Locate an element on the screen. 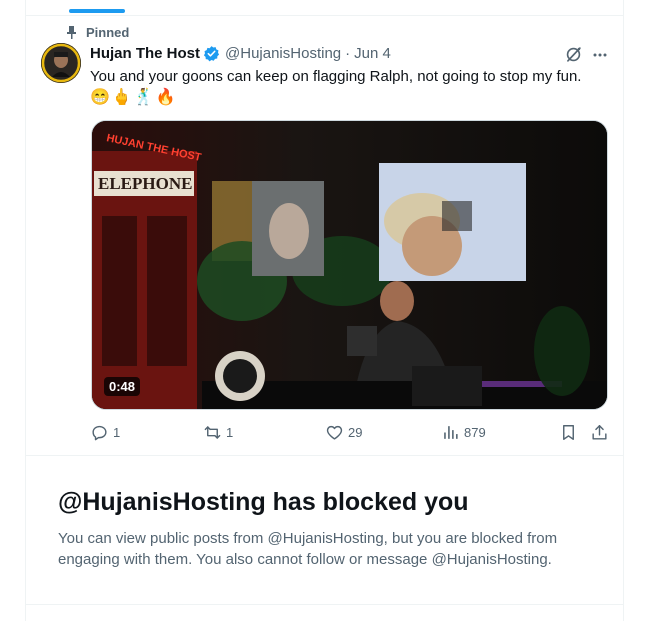 The width and height of the screenshot is (647, 621). more-icon is located at coordinates (600, 55).